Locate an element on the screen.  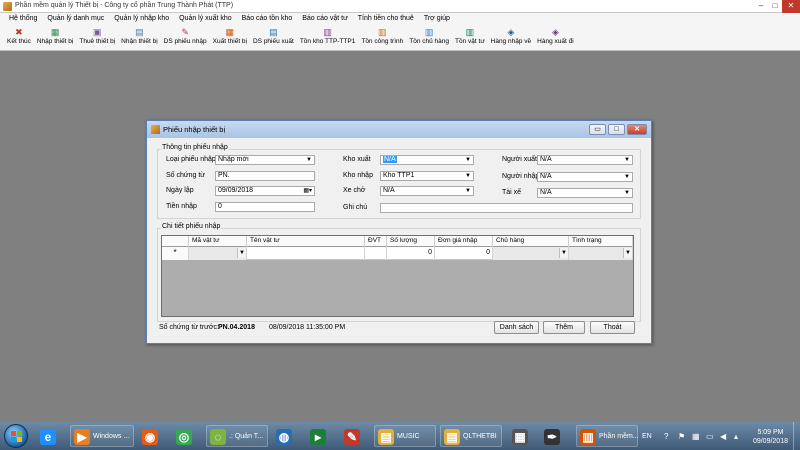
incoming-goods-icon: ◈ is located at coordinates (511, 32).